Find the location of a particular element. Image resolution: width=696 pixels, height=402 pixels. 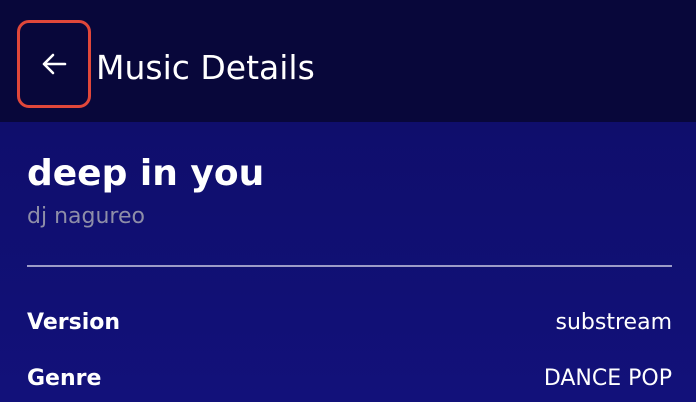

back-button is located at coordinates (54, 64).